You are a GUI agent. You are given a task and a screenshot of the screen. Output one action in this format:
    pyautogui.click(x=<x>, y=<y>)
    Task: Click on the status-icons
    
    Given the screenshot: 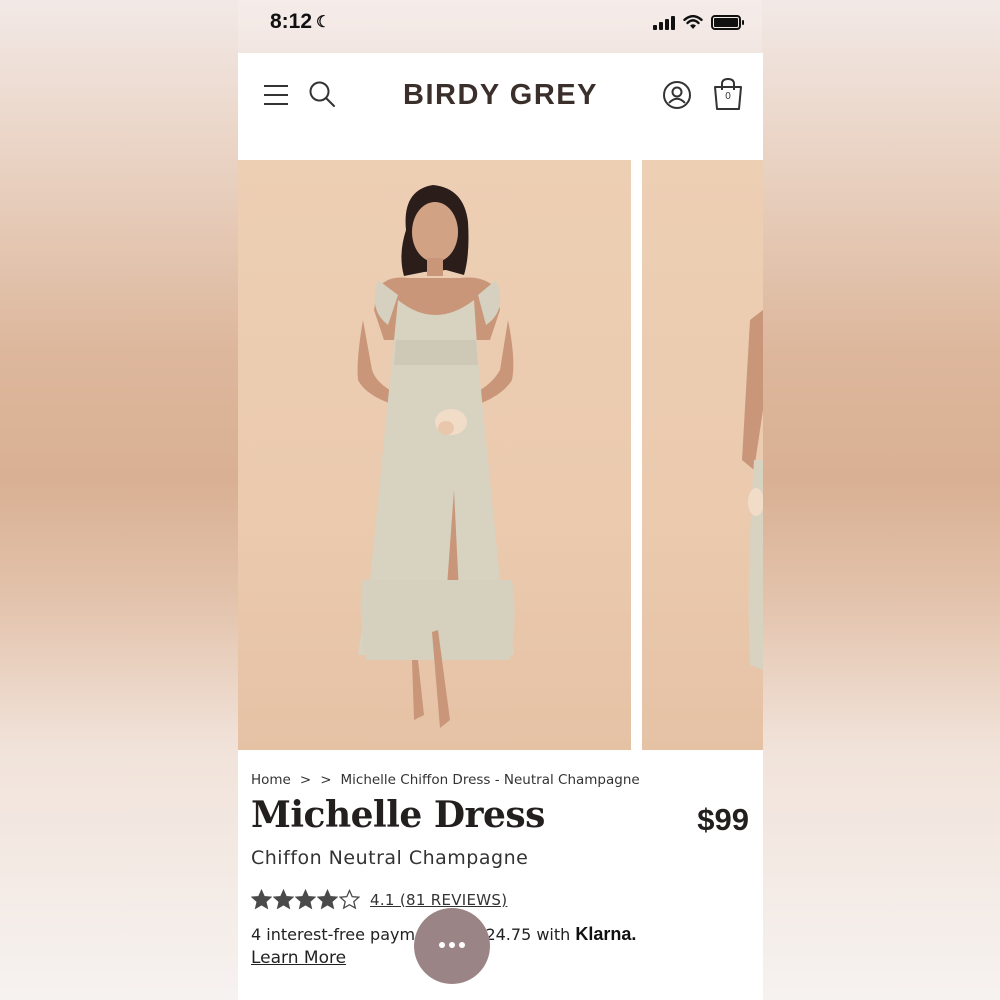 What is the action you would take?
    pyautogui.click(x=698, y=22)
    